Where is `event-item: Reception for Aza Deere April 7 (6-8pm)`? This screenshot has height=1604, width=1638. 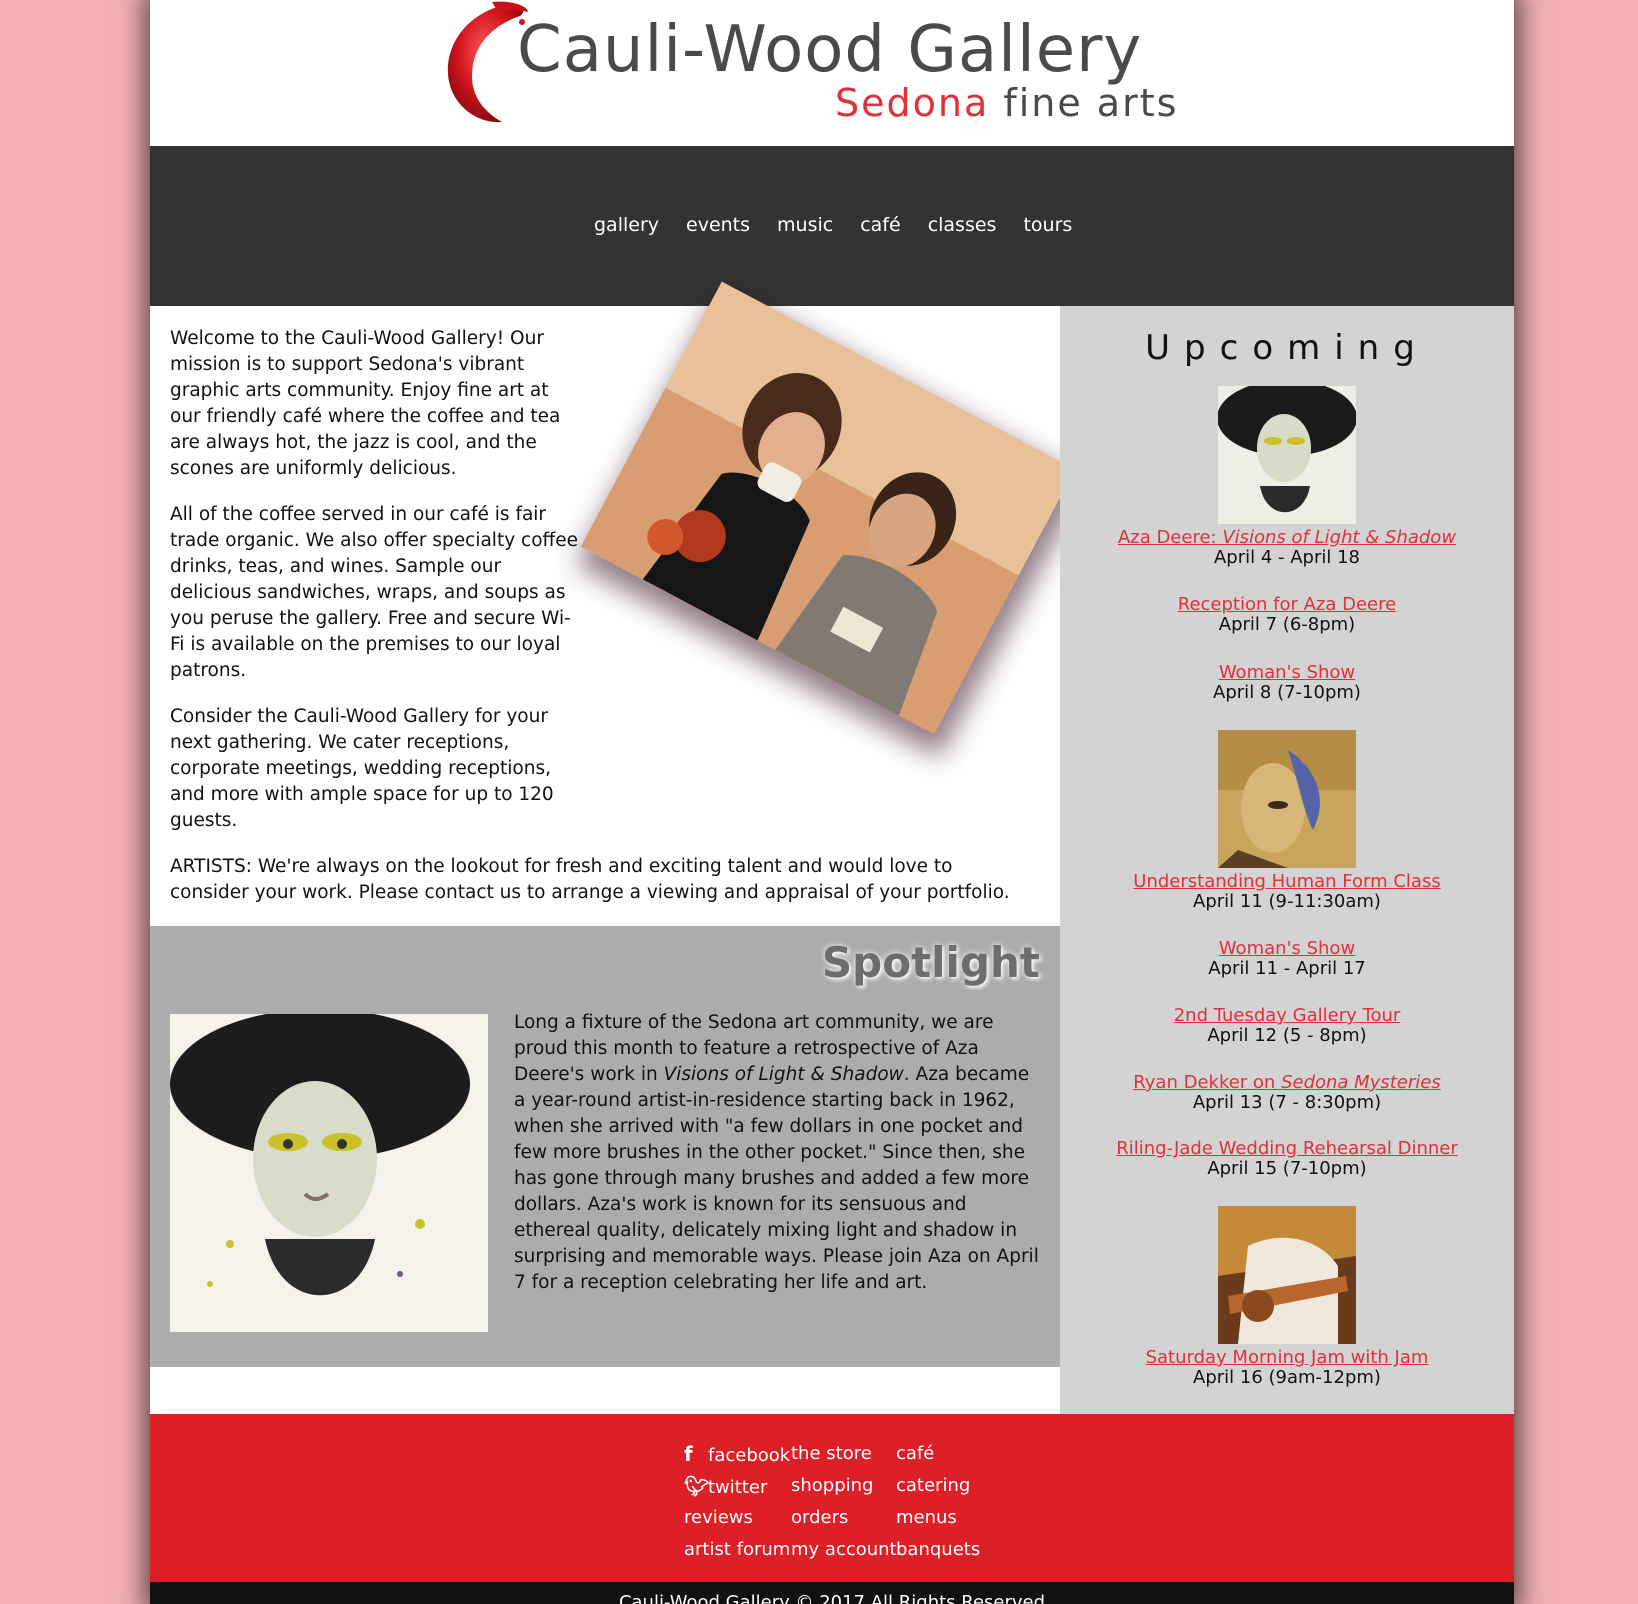
event-item: Reception for Aza Deere April 7 (6-8pm) is located at coordinates (1287, 615).